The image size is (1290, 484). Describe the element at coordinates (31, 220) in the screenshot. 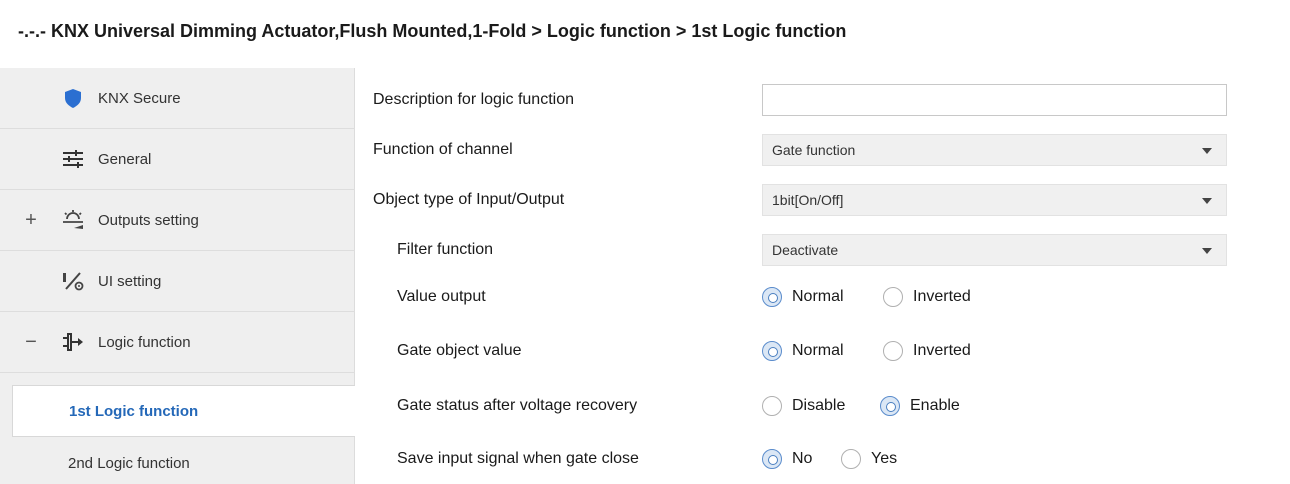

I see `expand-icon: +` at that location.